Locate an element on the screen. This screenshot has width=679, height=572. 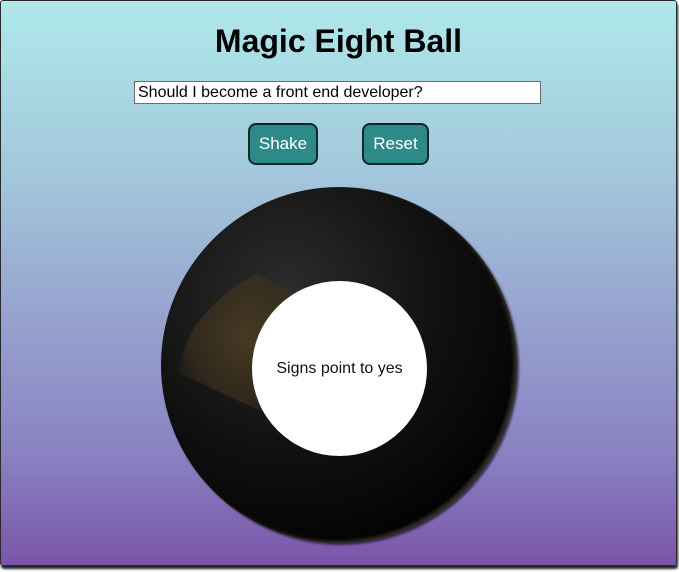
answer-text: Signs point to yes is located at coordinates (339, 368).